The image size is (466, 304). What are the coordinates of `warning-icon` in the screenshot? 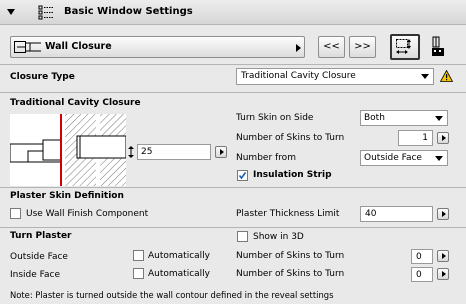 It's located at (446, 76).